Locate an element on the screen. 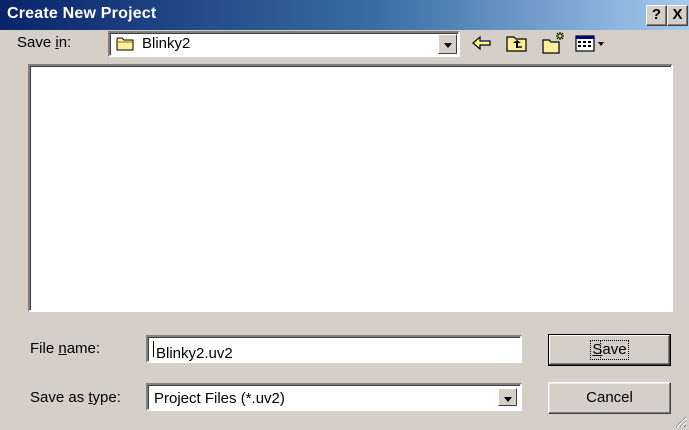 This screenshot has height=430, width=689. save-as-type-dropdown-arrow is located at coordinates (507, 397).